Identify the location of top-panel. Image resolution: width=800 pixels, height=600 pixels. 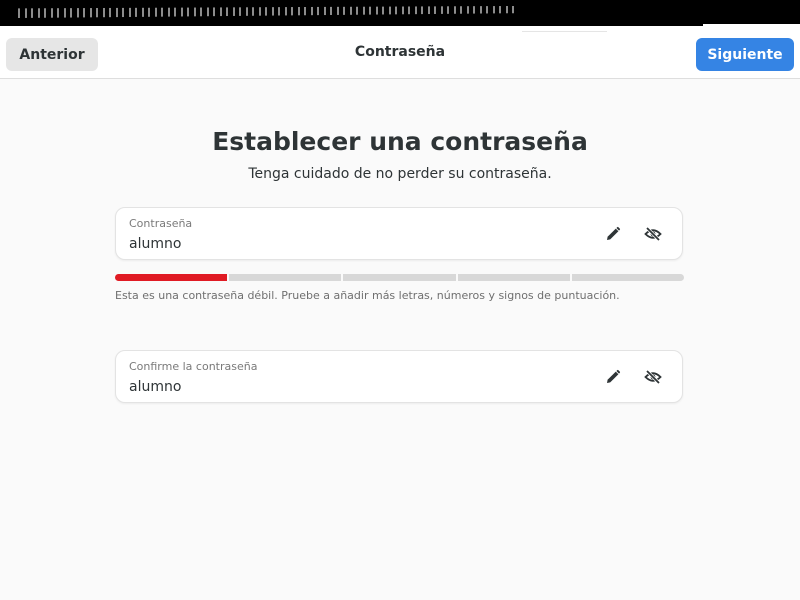
(400, 13).